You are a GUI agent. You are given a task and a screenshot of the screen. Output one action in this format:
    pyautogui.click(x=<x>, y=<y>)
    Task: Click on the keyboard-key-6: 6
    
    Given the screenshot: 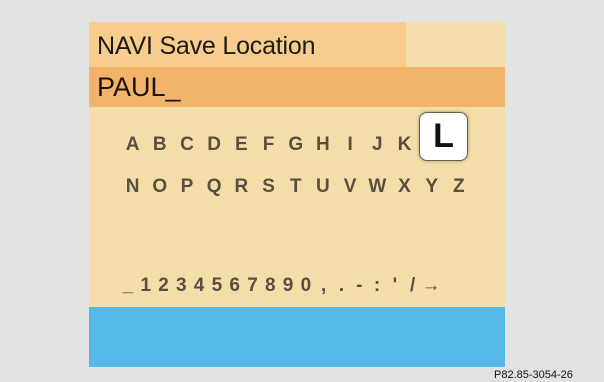 What is the action you would take?
    pyautogui.click(x=235, y=286)
    